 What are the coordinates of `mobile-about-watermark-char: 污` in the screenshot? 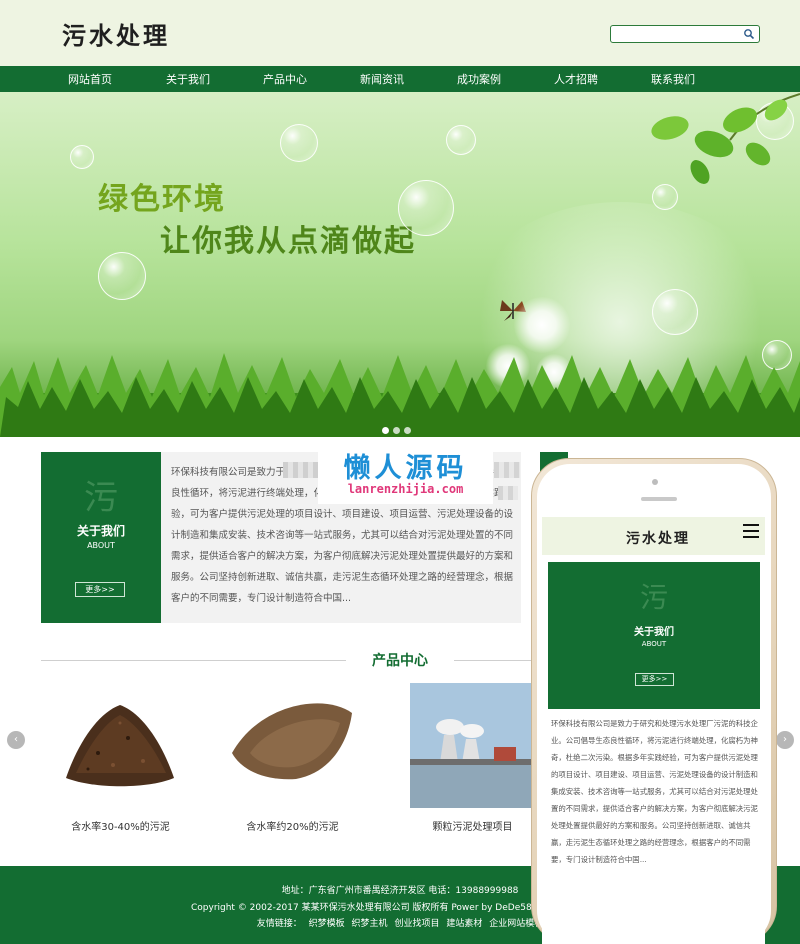 It's located at (653, 597).